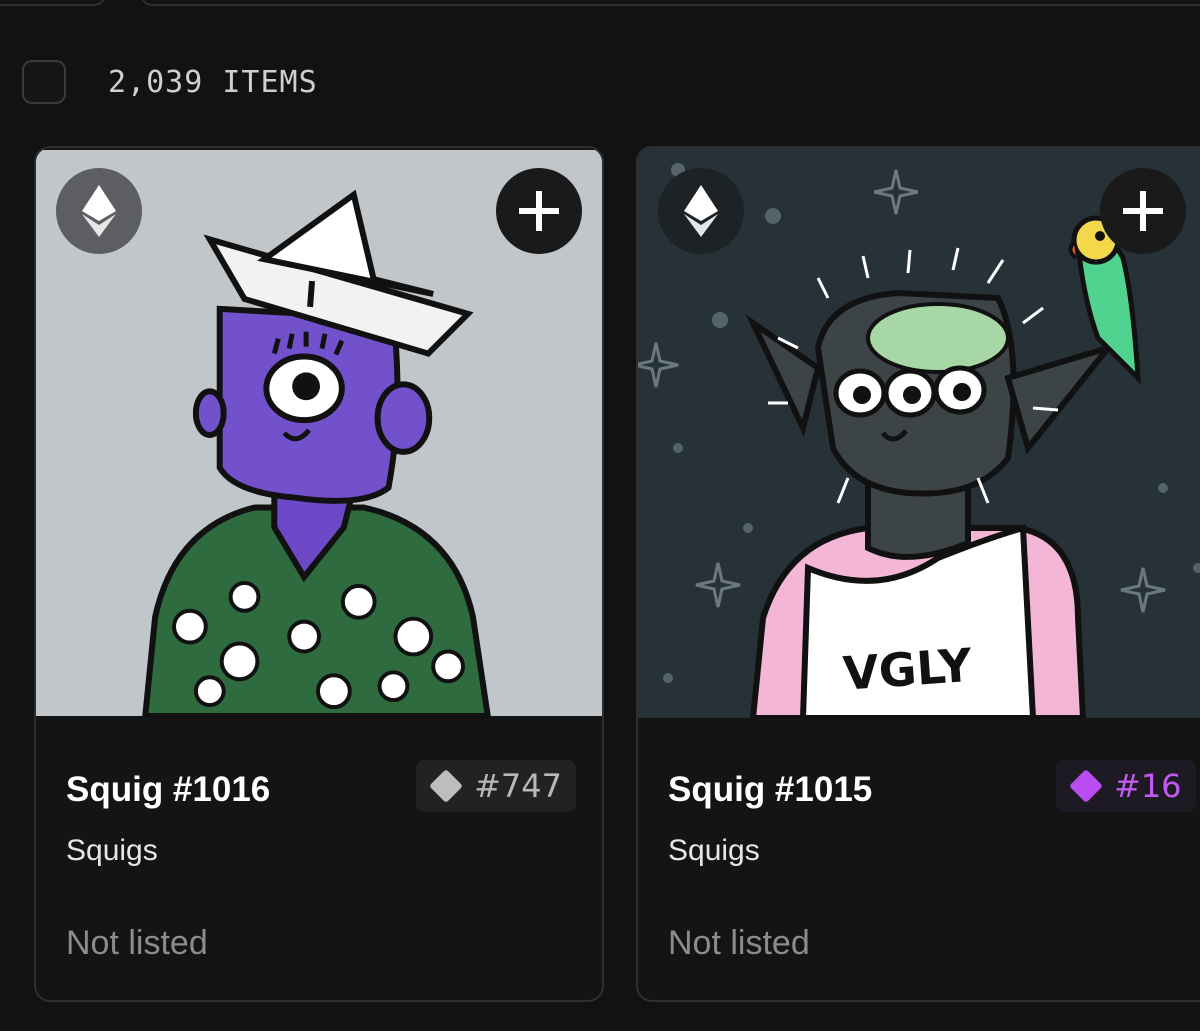 The image size is (1200, 1031). I want to click on nft-name: Squig #1016, so click(168, 790).